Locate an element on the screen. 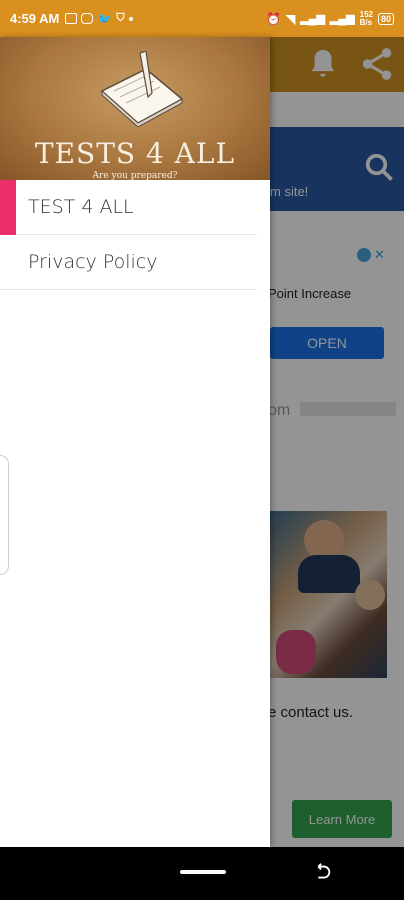 The image size is (404, 900). signal-2-icon: ▂▄▆ is located at coordinates (342, 19).